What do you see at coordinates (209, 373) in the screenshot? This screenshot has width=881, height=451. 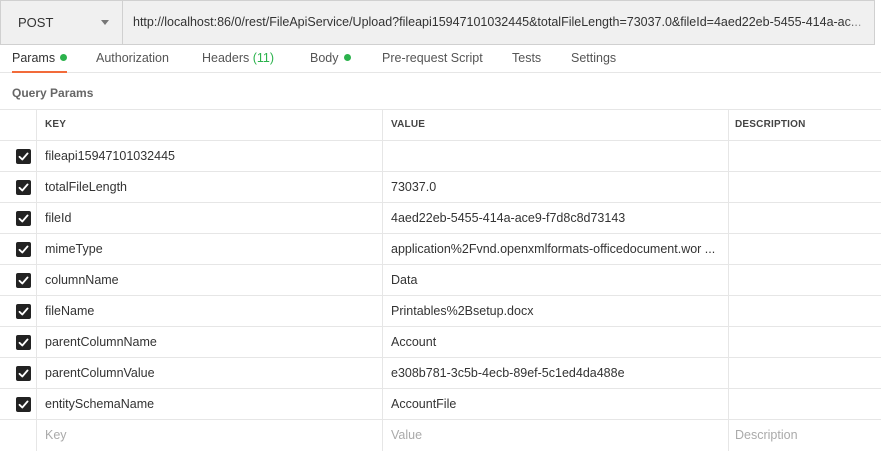 I see `param-key: parentColumnValue` at bounding box center [209, 373].